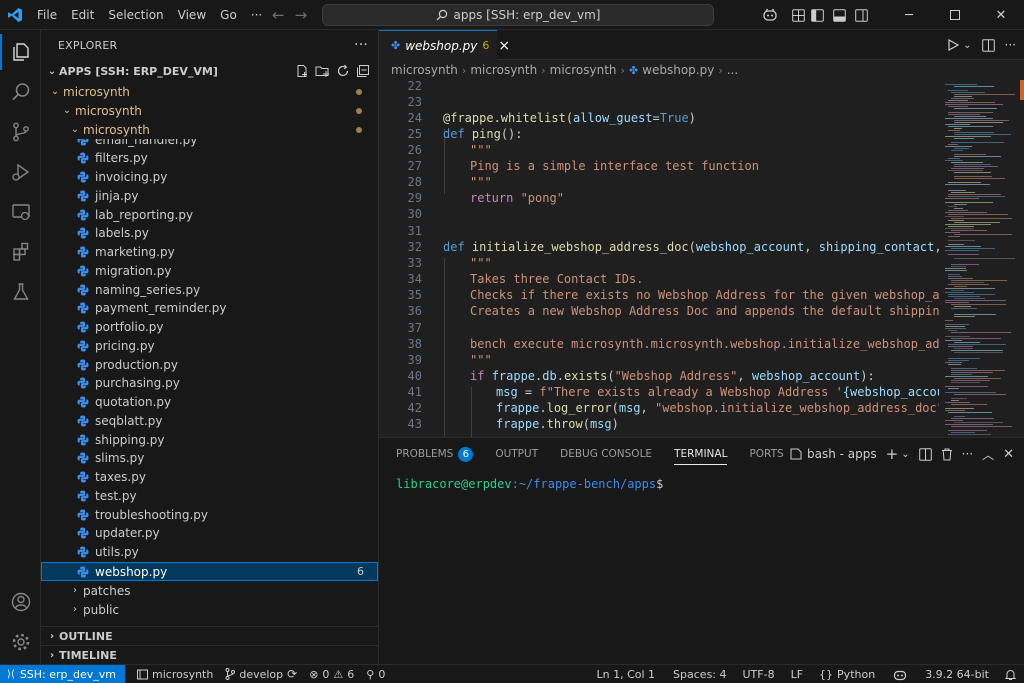 The image size is (1024, 683). What do you see at coordinates (1001, 15) in the screenshot?
I see `close-window-icon: ✕` at bounding box center [1001, 15].